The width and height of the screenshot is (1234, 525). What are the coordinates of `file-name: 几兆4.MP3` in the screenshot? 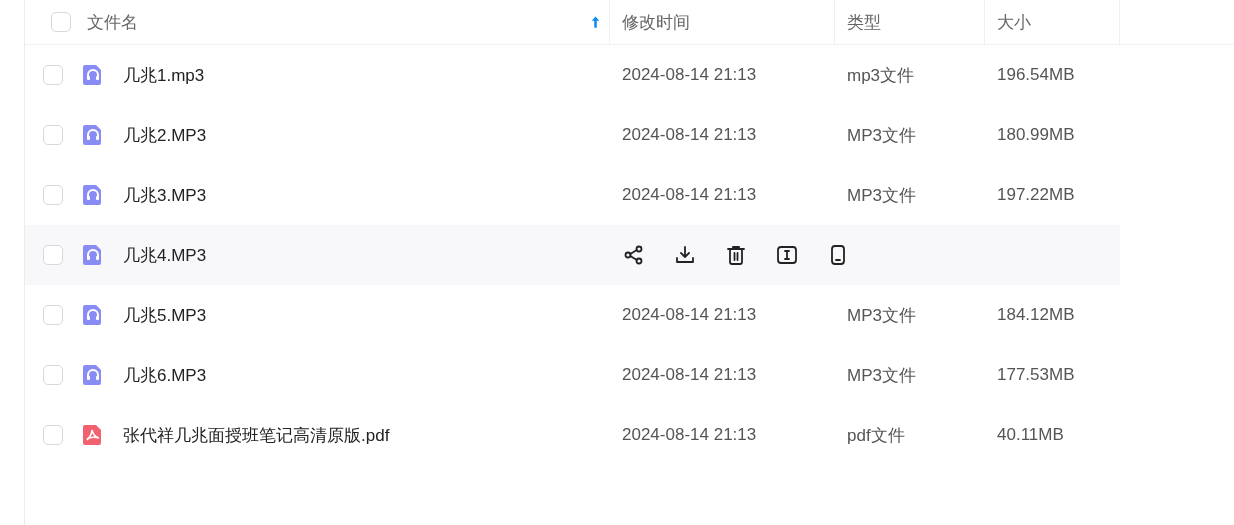 It's located at (165, 255).